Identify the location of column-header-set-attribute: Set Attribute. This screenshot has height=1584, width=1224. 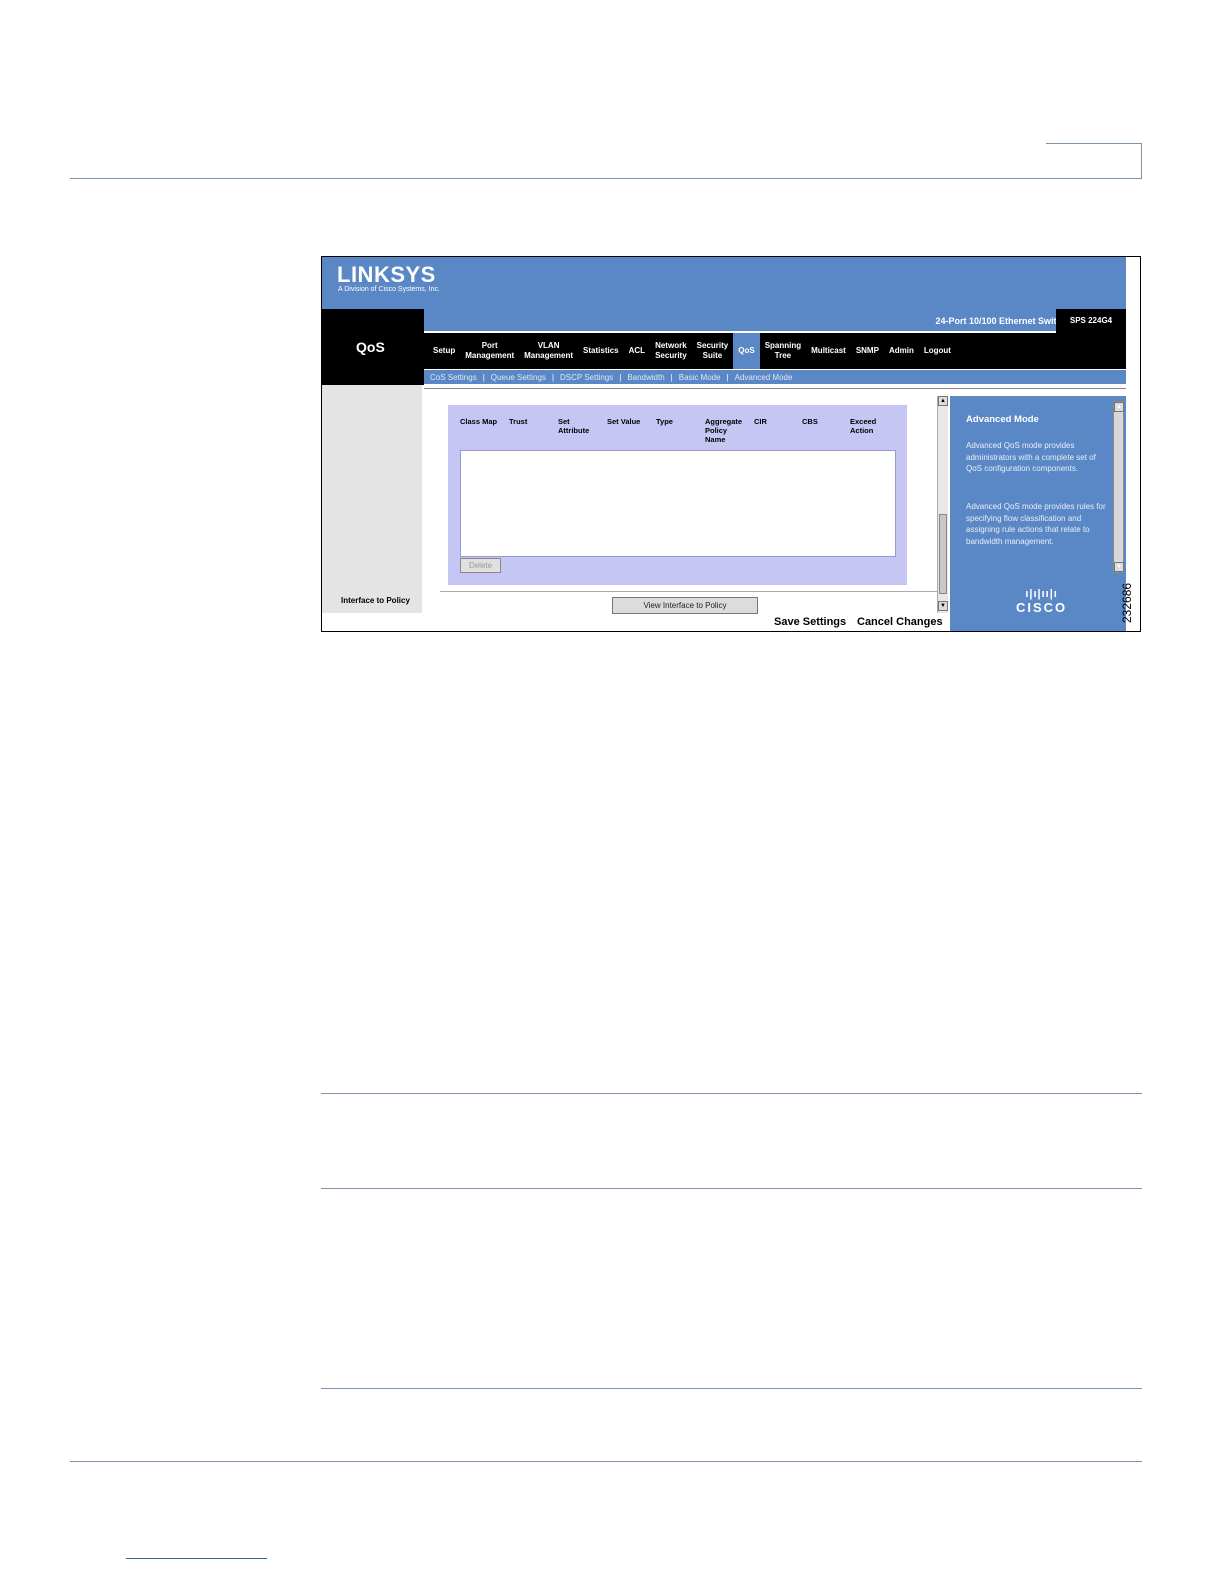
(574, 426).